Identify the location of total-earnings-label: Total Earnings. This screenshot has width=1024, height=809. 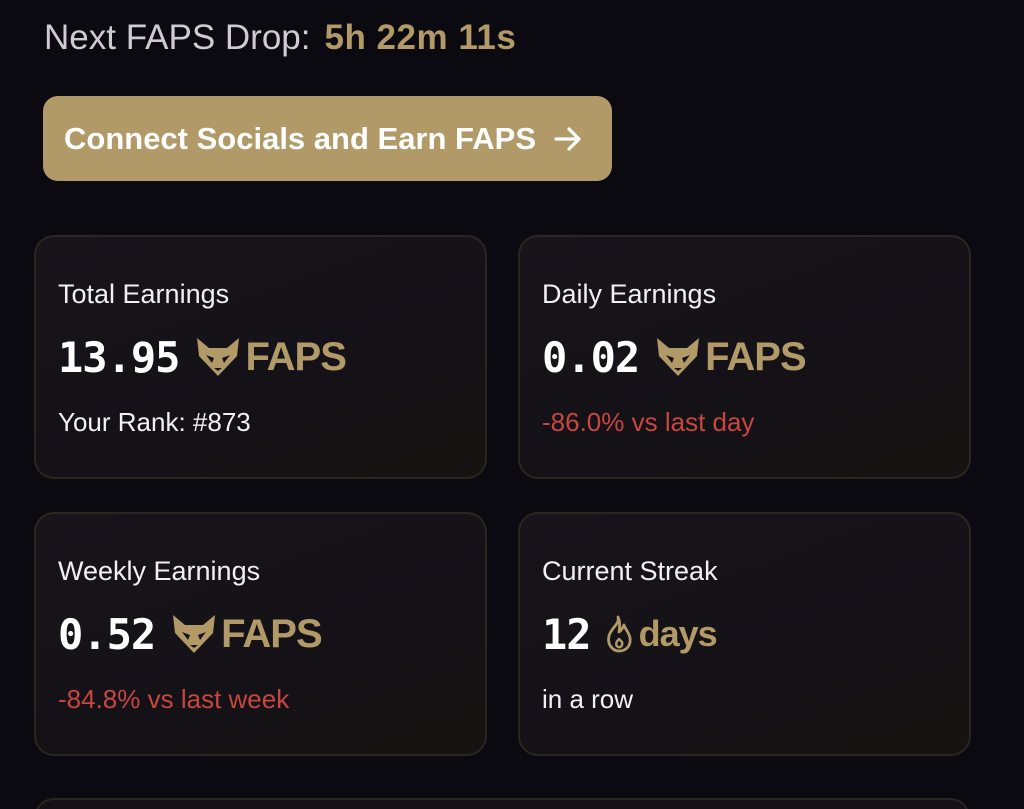
(144, 294).